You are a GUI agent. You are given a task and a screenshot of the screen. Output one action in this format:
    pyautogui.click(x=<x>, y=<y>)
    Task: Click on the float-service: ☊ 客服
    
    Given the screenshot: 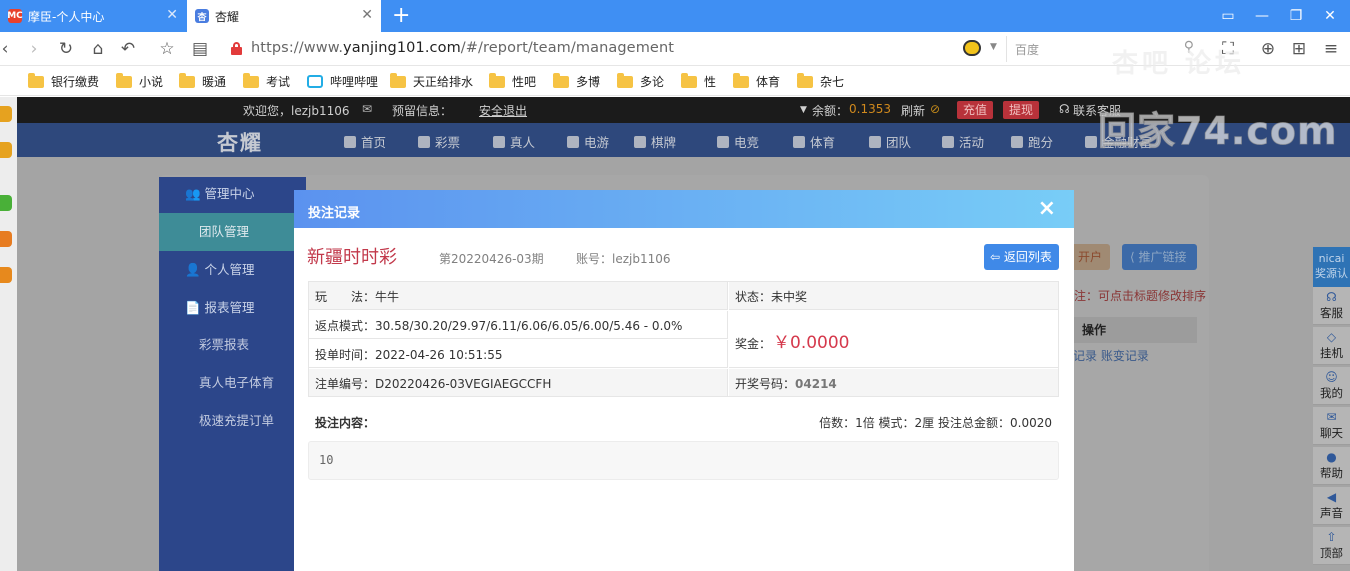 What is the action you would take?
    pyautogui.click(x=1331, y=306)
    